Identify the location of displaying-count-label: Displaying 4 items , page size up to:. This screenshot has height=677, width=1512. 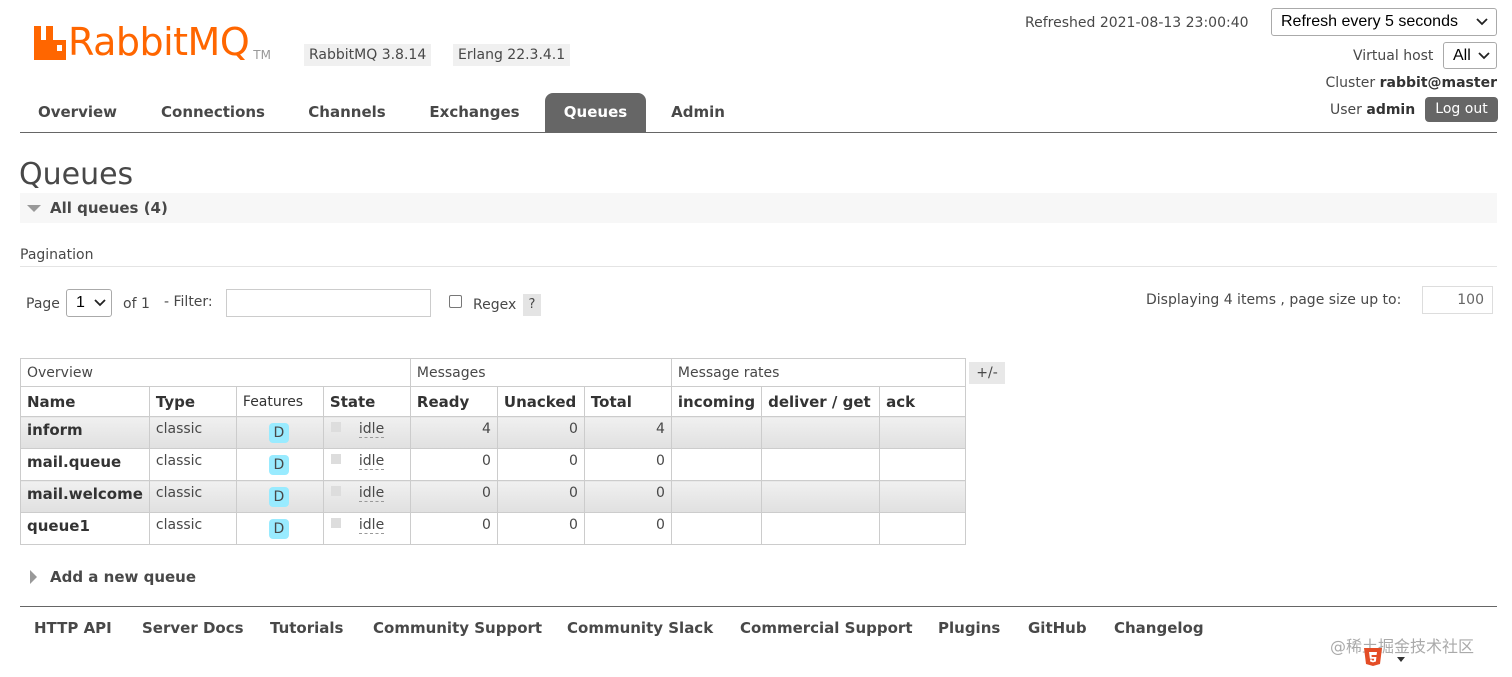
(1274, 300).